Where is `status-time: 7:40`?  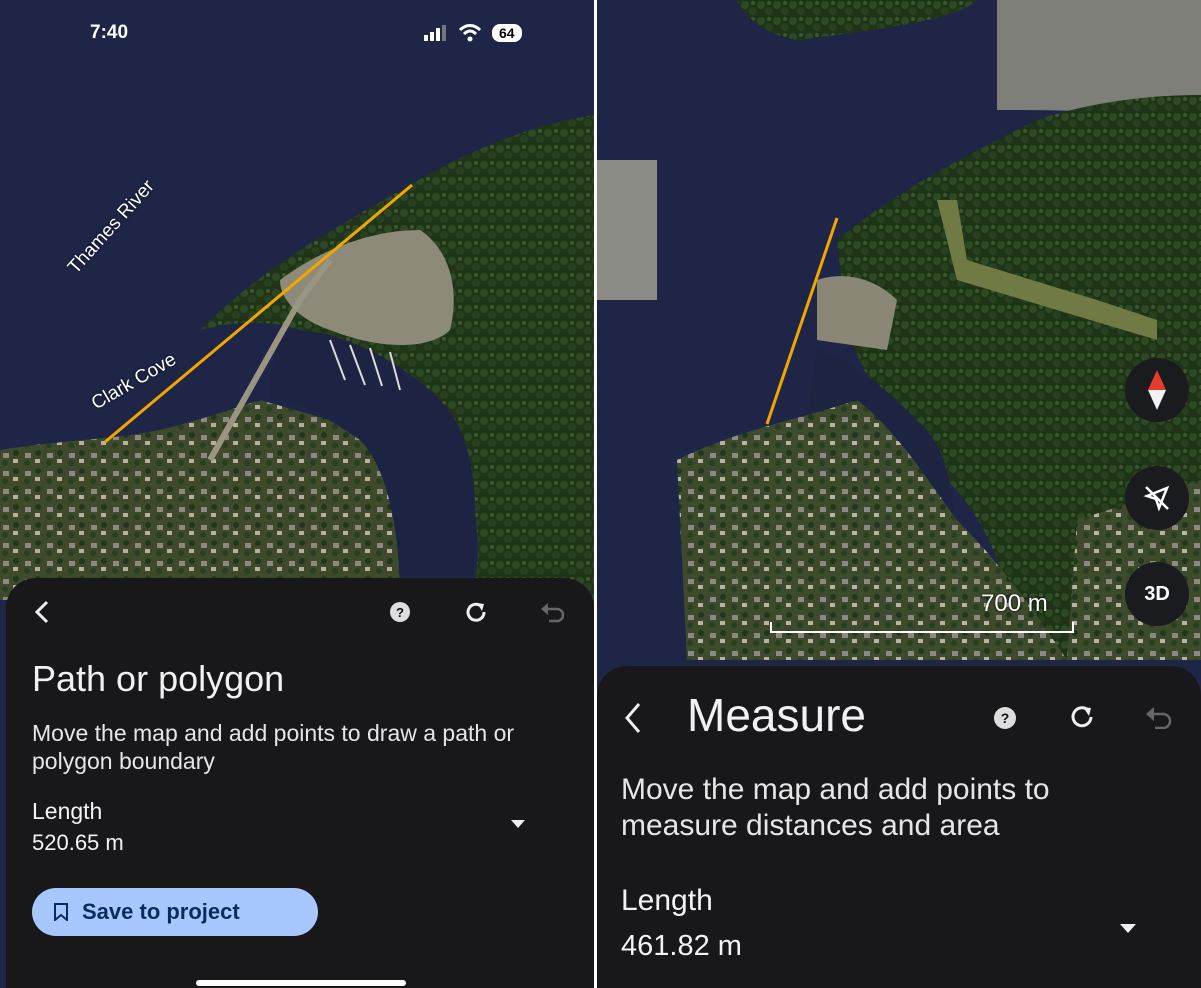
status-time: 7:40 is located at coordinates (109, 32).